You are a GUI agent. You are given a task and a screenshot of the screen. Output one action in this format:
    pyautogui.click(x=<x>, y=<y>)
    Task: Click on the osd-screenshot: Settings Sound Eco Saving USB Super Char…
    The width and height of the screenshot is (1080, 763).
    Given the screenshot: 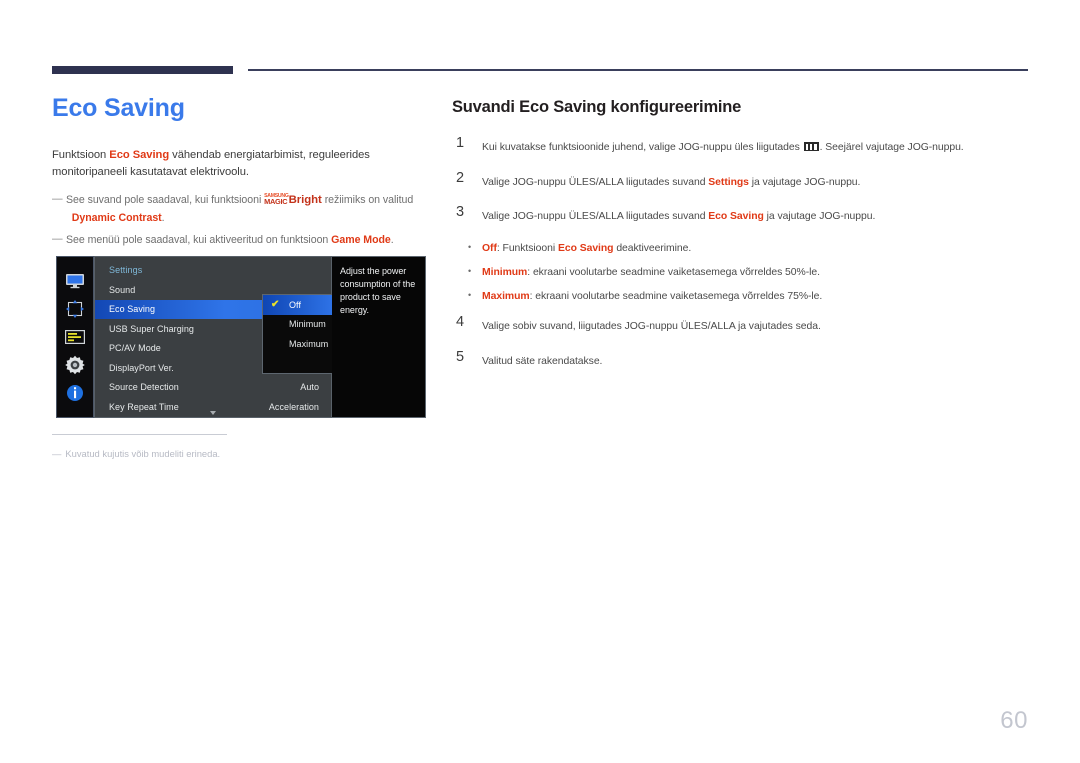 What is the action you would take?
    pyautogui.click(x=241, y=337)
    